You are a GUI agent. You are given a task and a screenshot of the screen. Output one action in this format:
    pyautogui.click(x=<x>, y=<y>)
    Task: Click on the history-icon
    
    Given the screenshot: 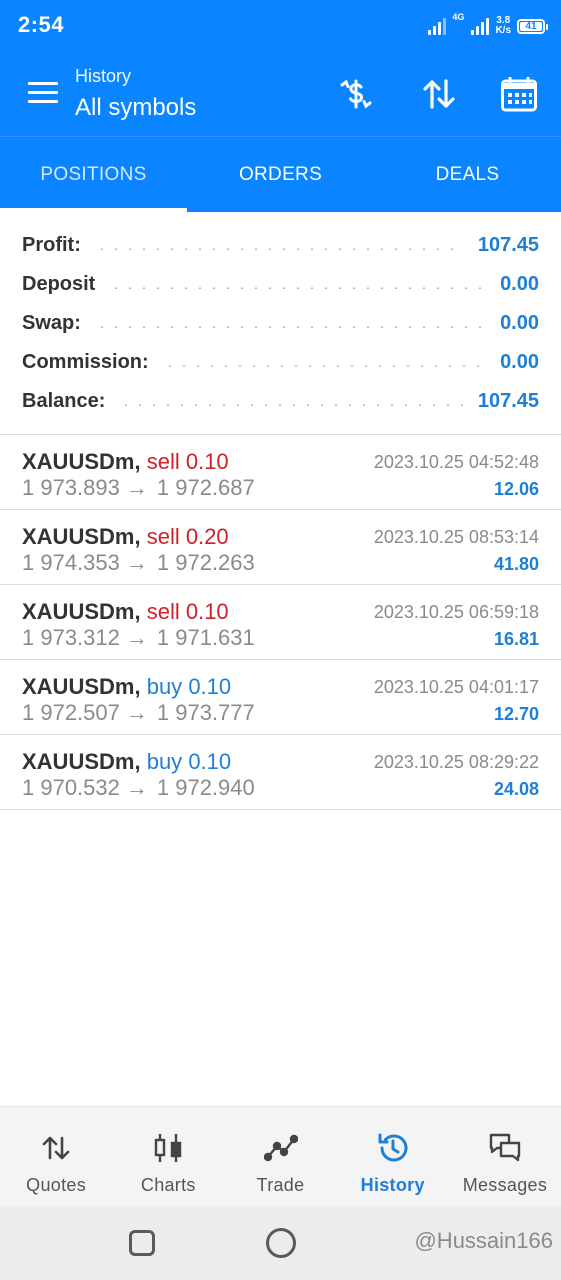 What is the action you would take?
    pyautogui.click(x=393, y=1147)
    